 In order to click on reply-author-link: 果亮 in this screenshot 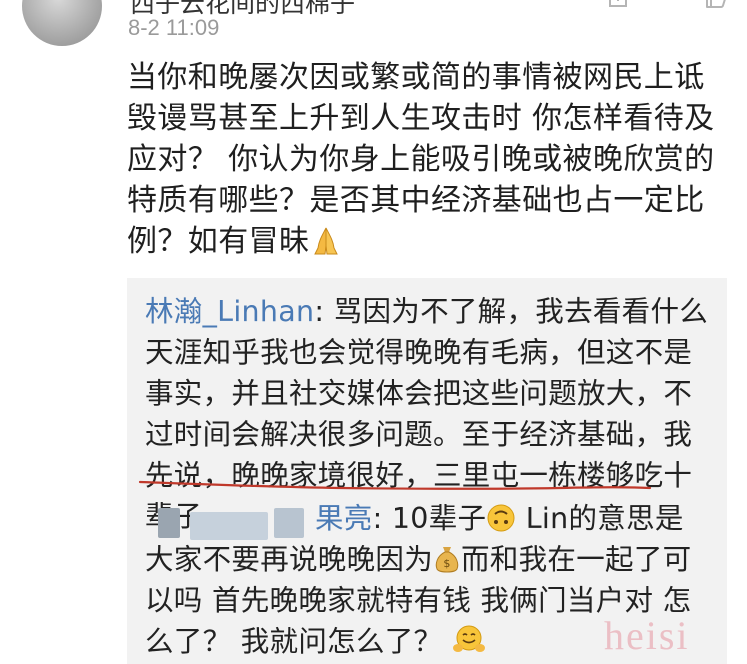, I will do `click(344, 518)`.